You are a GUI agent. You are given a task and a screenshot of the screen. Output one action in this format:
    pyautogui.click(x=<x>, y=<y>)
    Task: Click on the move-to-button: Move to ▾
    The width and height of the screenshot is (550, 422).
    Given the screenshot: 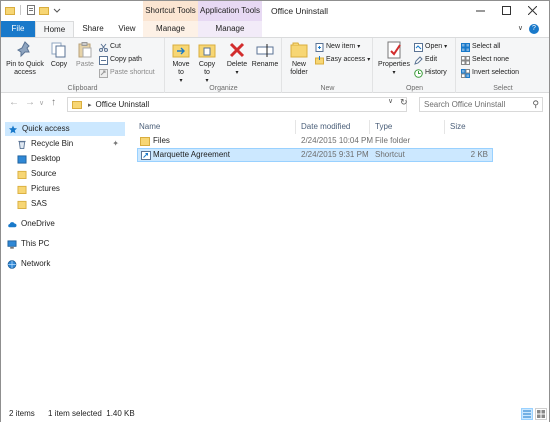 What is the action you would take?
    pyautogui.click(x=181, y=63)
    